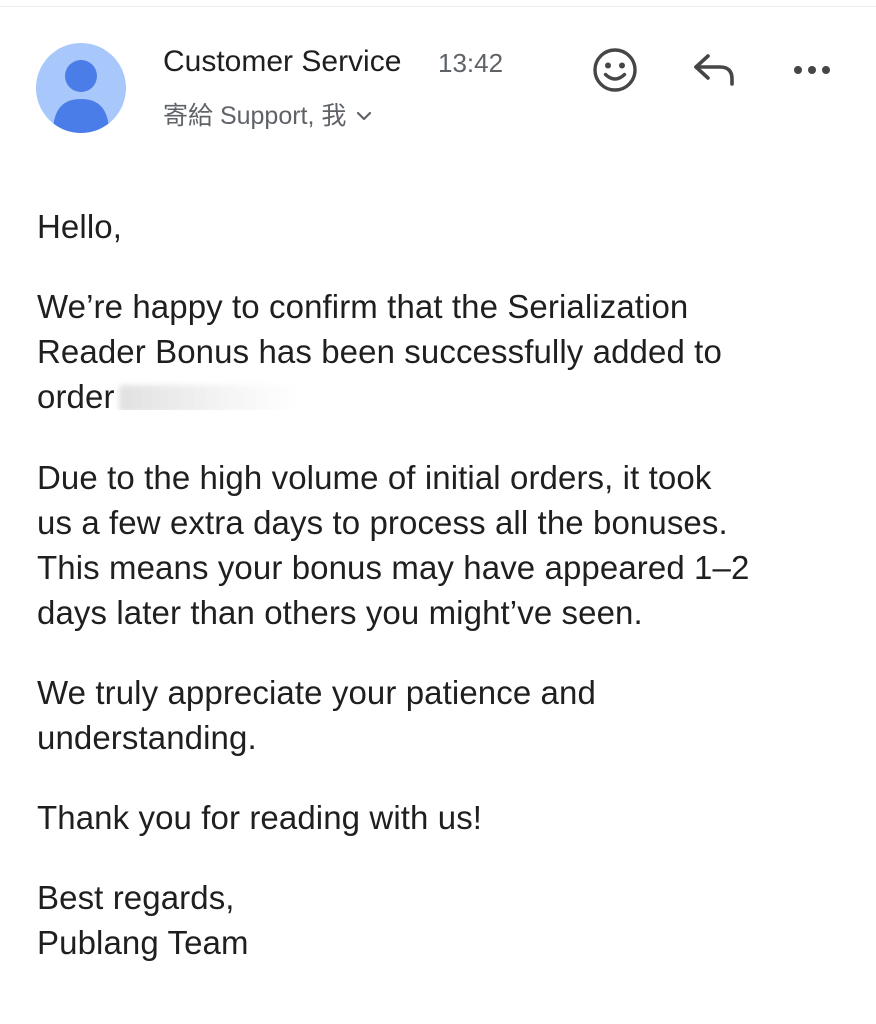  Describe the element at coordinates (81, 96) in the screenshot. I see `person-icon` at that location.